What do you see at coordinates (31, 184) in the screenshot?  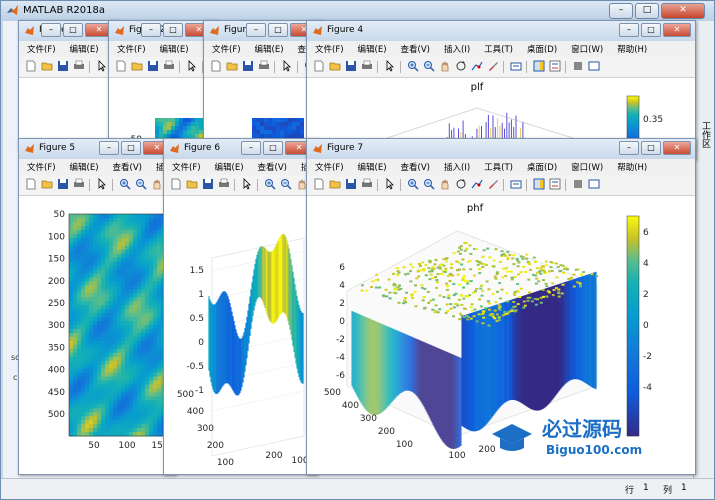 I see `f5-new-file-icon` at bounding box center [31, 184].